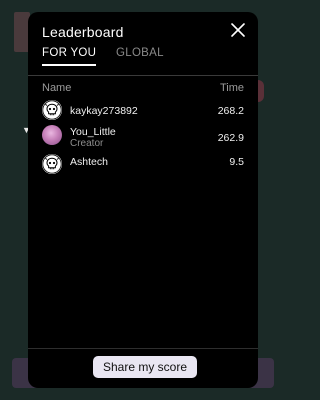  I want to click on tab-for-you: FOR YOU, so click(69, 56).